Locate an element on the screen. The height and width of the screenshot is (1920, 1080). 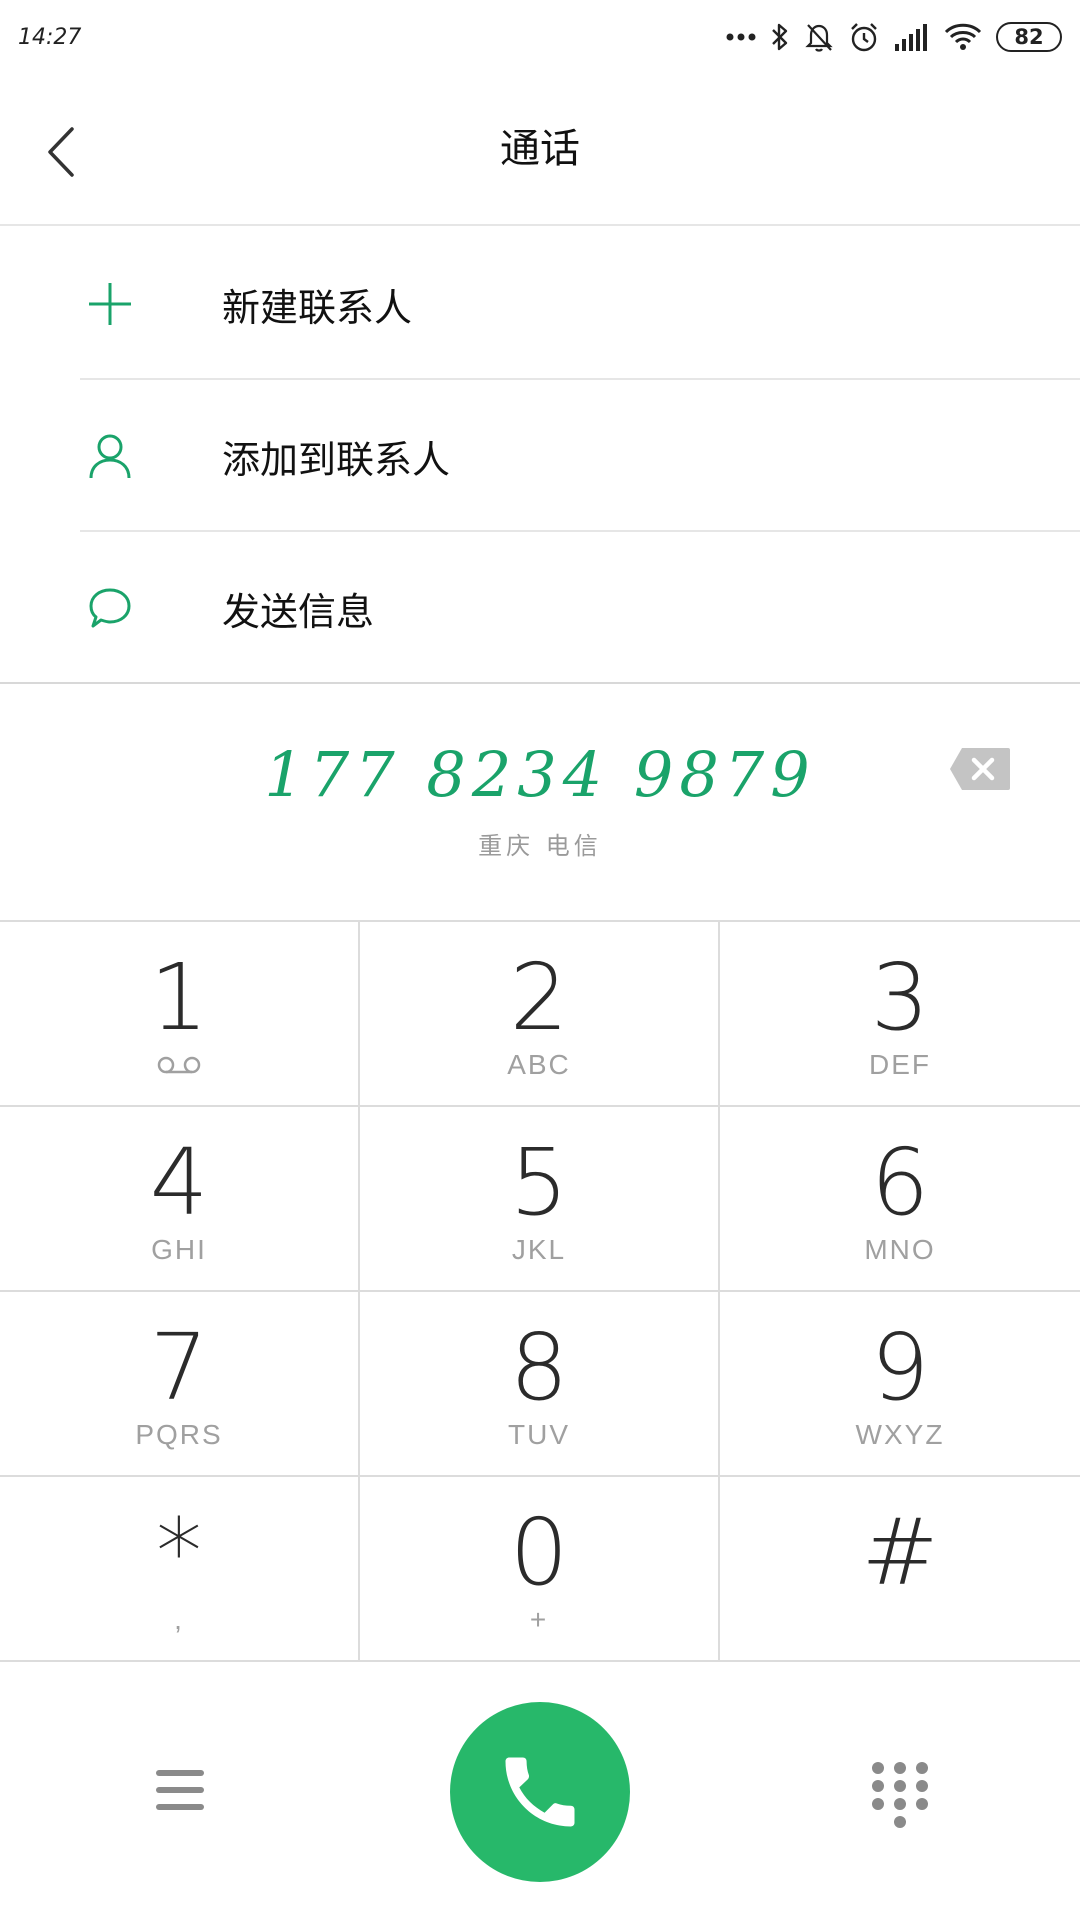
person-icon is located at coordinates (110, 456).